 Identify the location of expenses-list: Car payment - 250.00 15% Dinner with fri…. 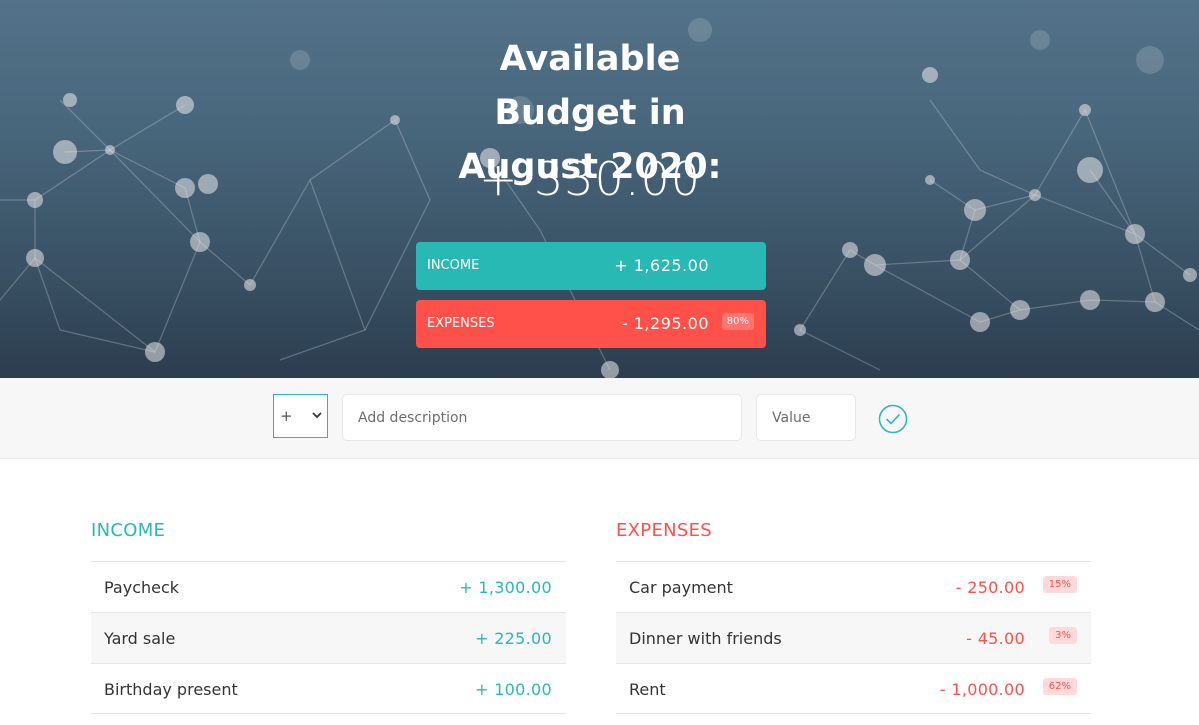
(853, 637).